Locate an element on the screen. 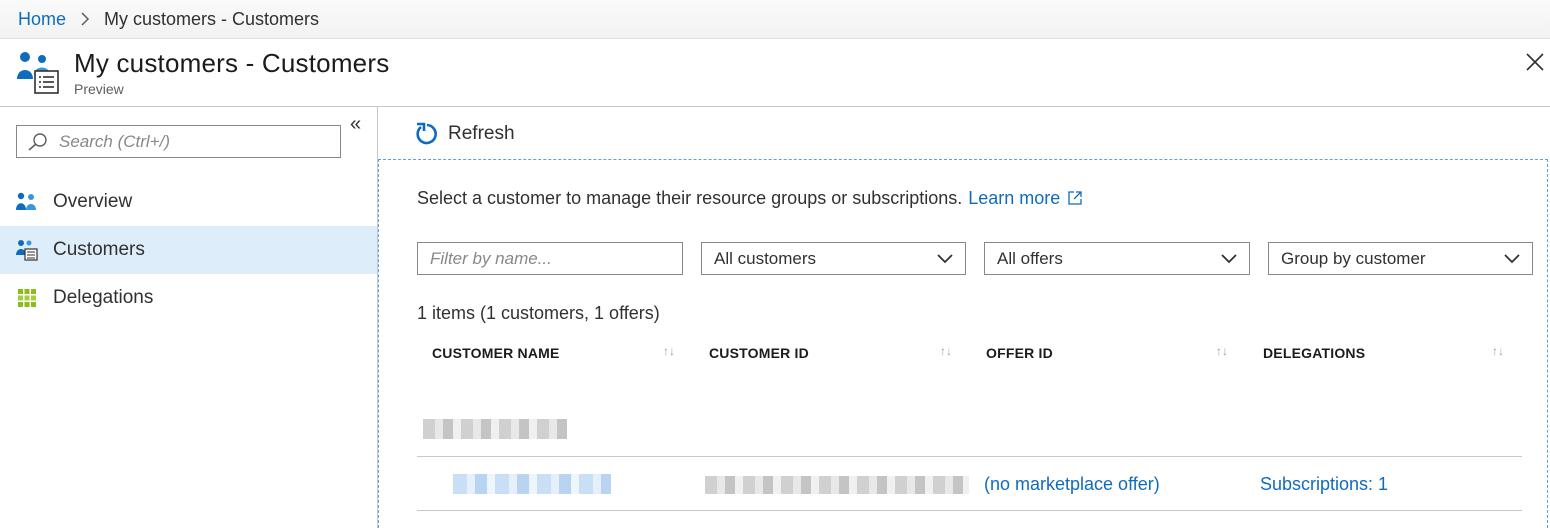 This screenshot has height=528, width=1550. breadcrumb-current: My customers - Customers is located at coordinates (212, 18).